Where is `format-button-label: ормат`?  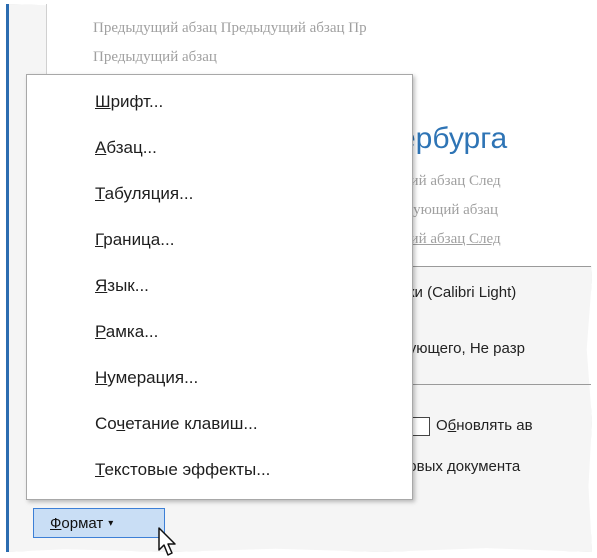 format-button-label: ормат is located at coordinates (82, 523).